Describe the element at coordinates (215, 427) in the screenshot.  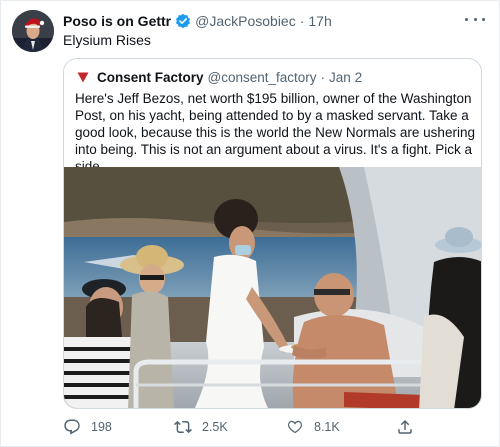
I see `retweet-count: 2.5K` at that location.